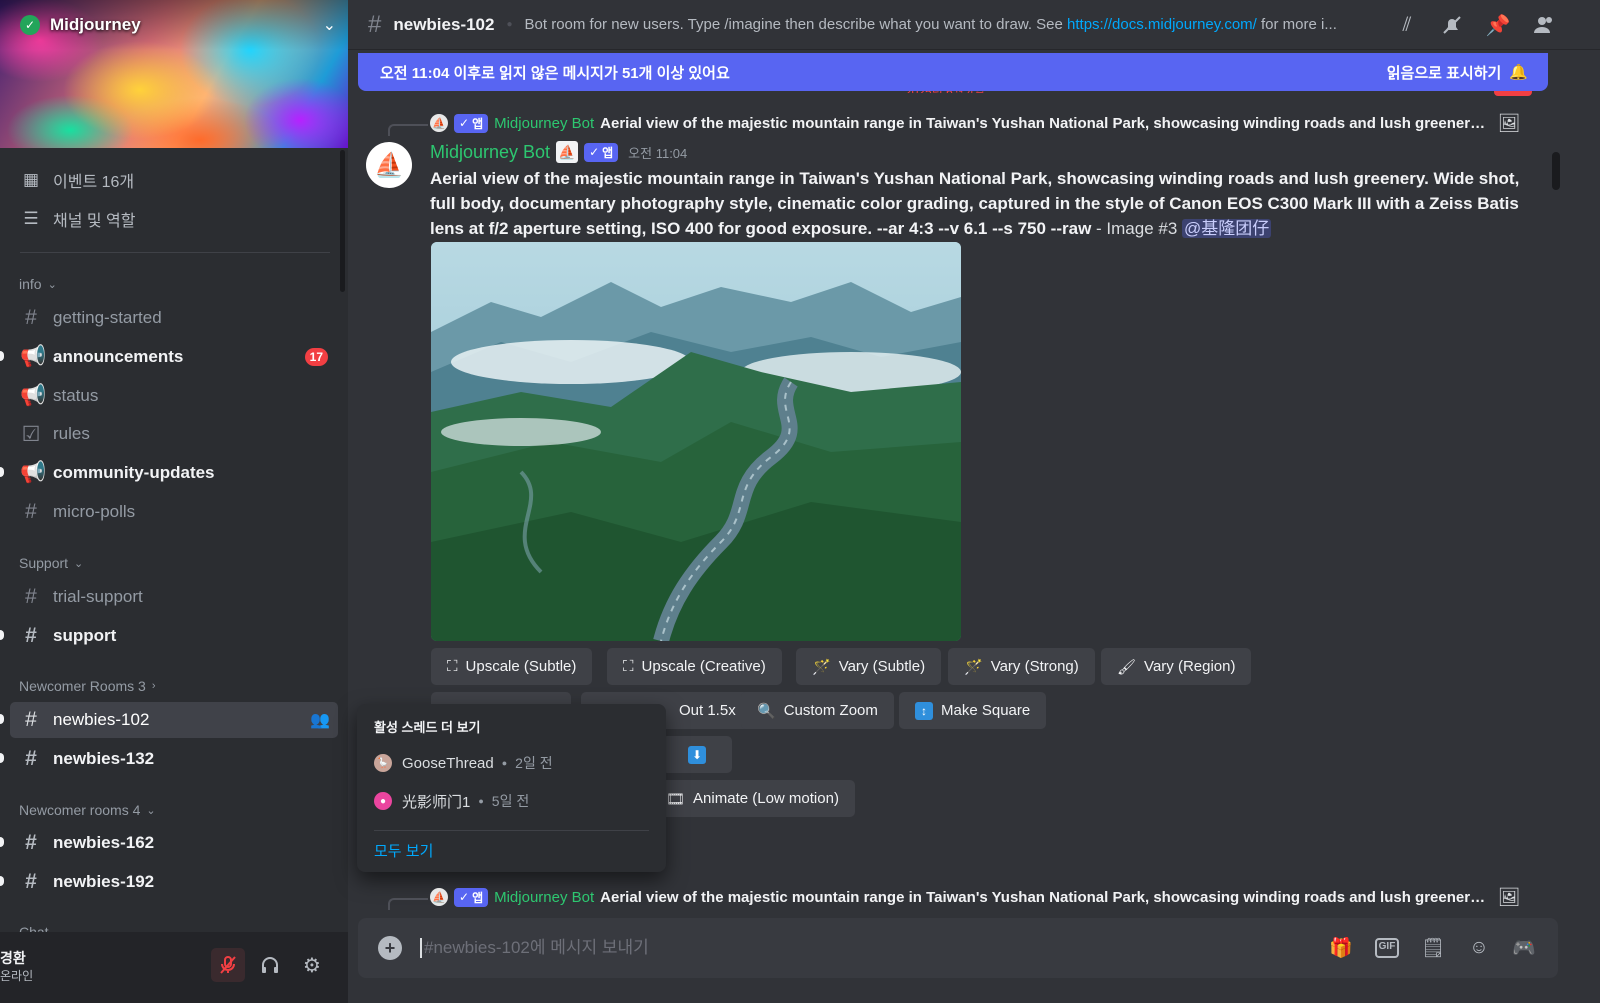  I want to click on animate-low-motion-button: 🎞 Animate (Low motion), so click(752, 798).